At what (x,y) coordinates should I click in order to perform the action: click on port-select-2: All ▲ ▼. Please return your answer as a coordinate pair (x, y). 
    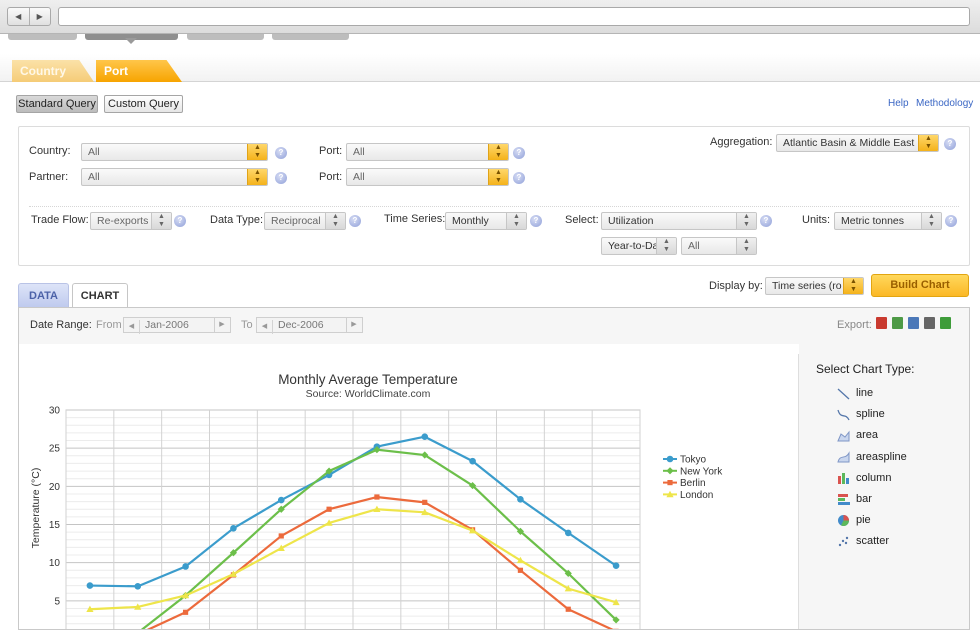
    Looking at the image, I should click on (427, 177).